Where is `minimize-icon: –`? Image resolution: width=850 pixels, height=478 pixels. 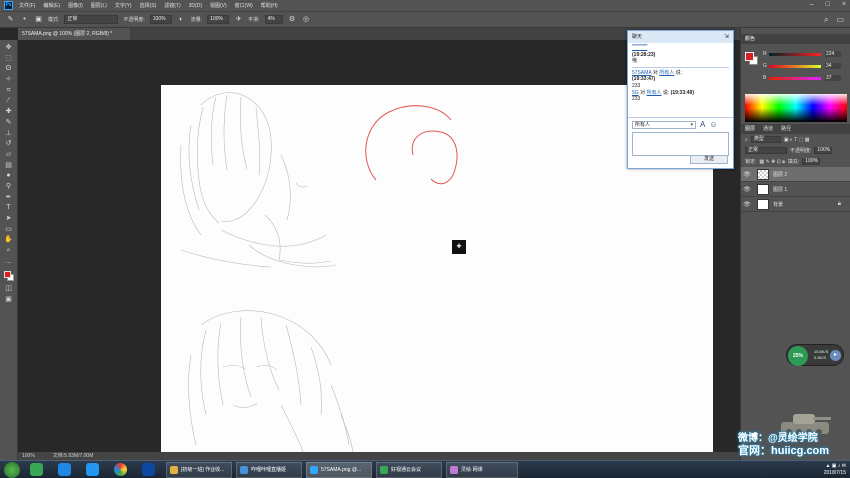
minimize-icon: – is located at coordinates (812, 4).